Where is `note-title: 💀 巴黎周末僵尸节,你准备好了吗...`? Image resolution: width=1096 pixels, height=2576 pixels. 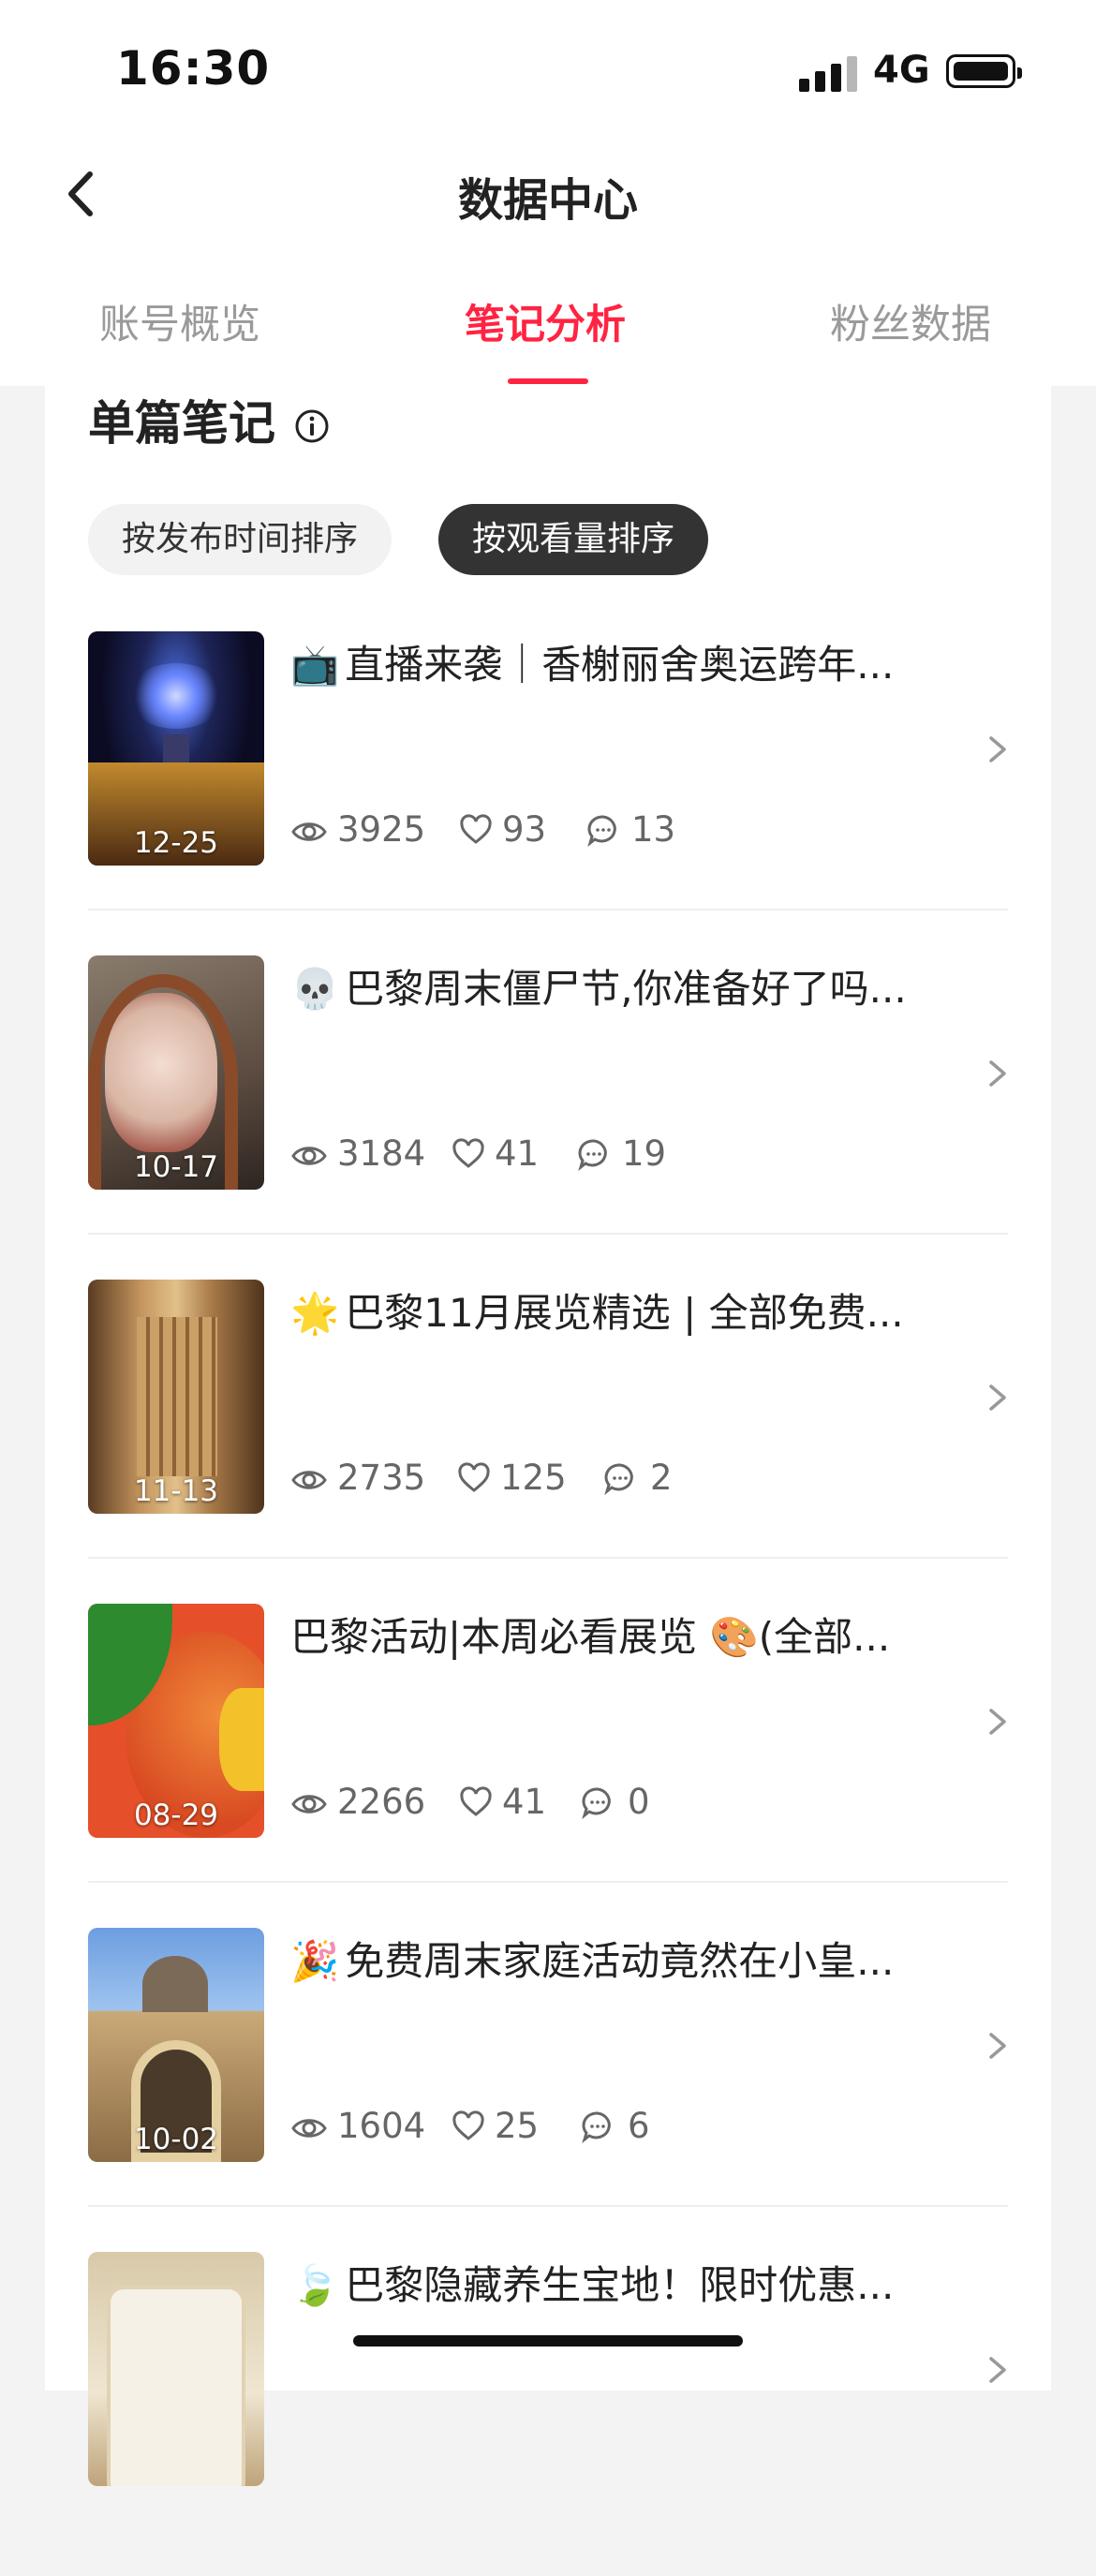
note-title: 💀 巴黎周末僵尸节,你准备好了吗... is located at coordinates (598, 989).